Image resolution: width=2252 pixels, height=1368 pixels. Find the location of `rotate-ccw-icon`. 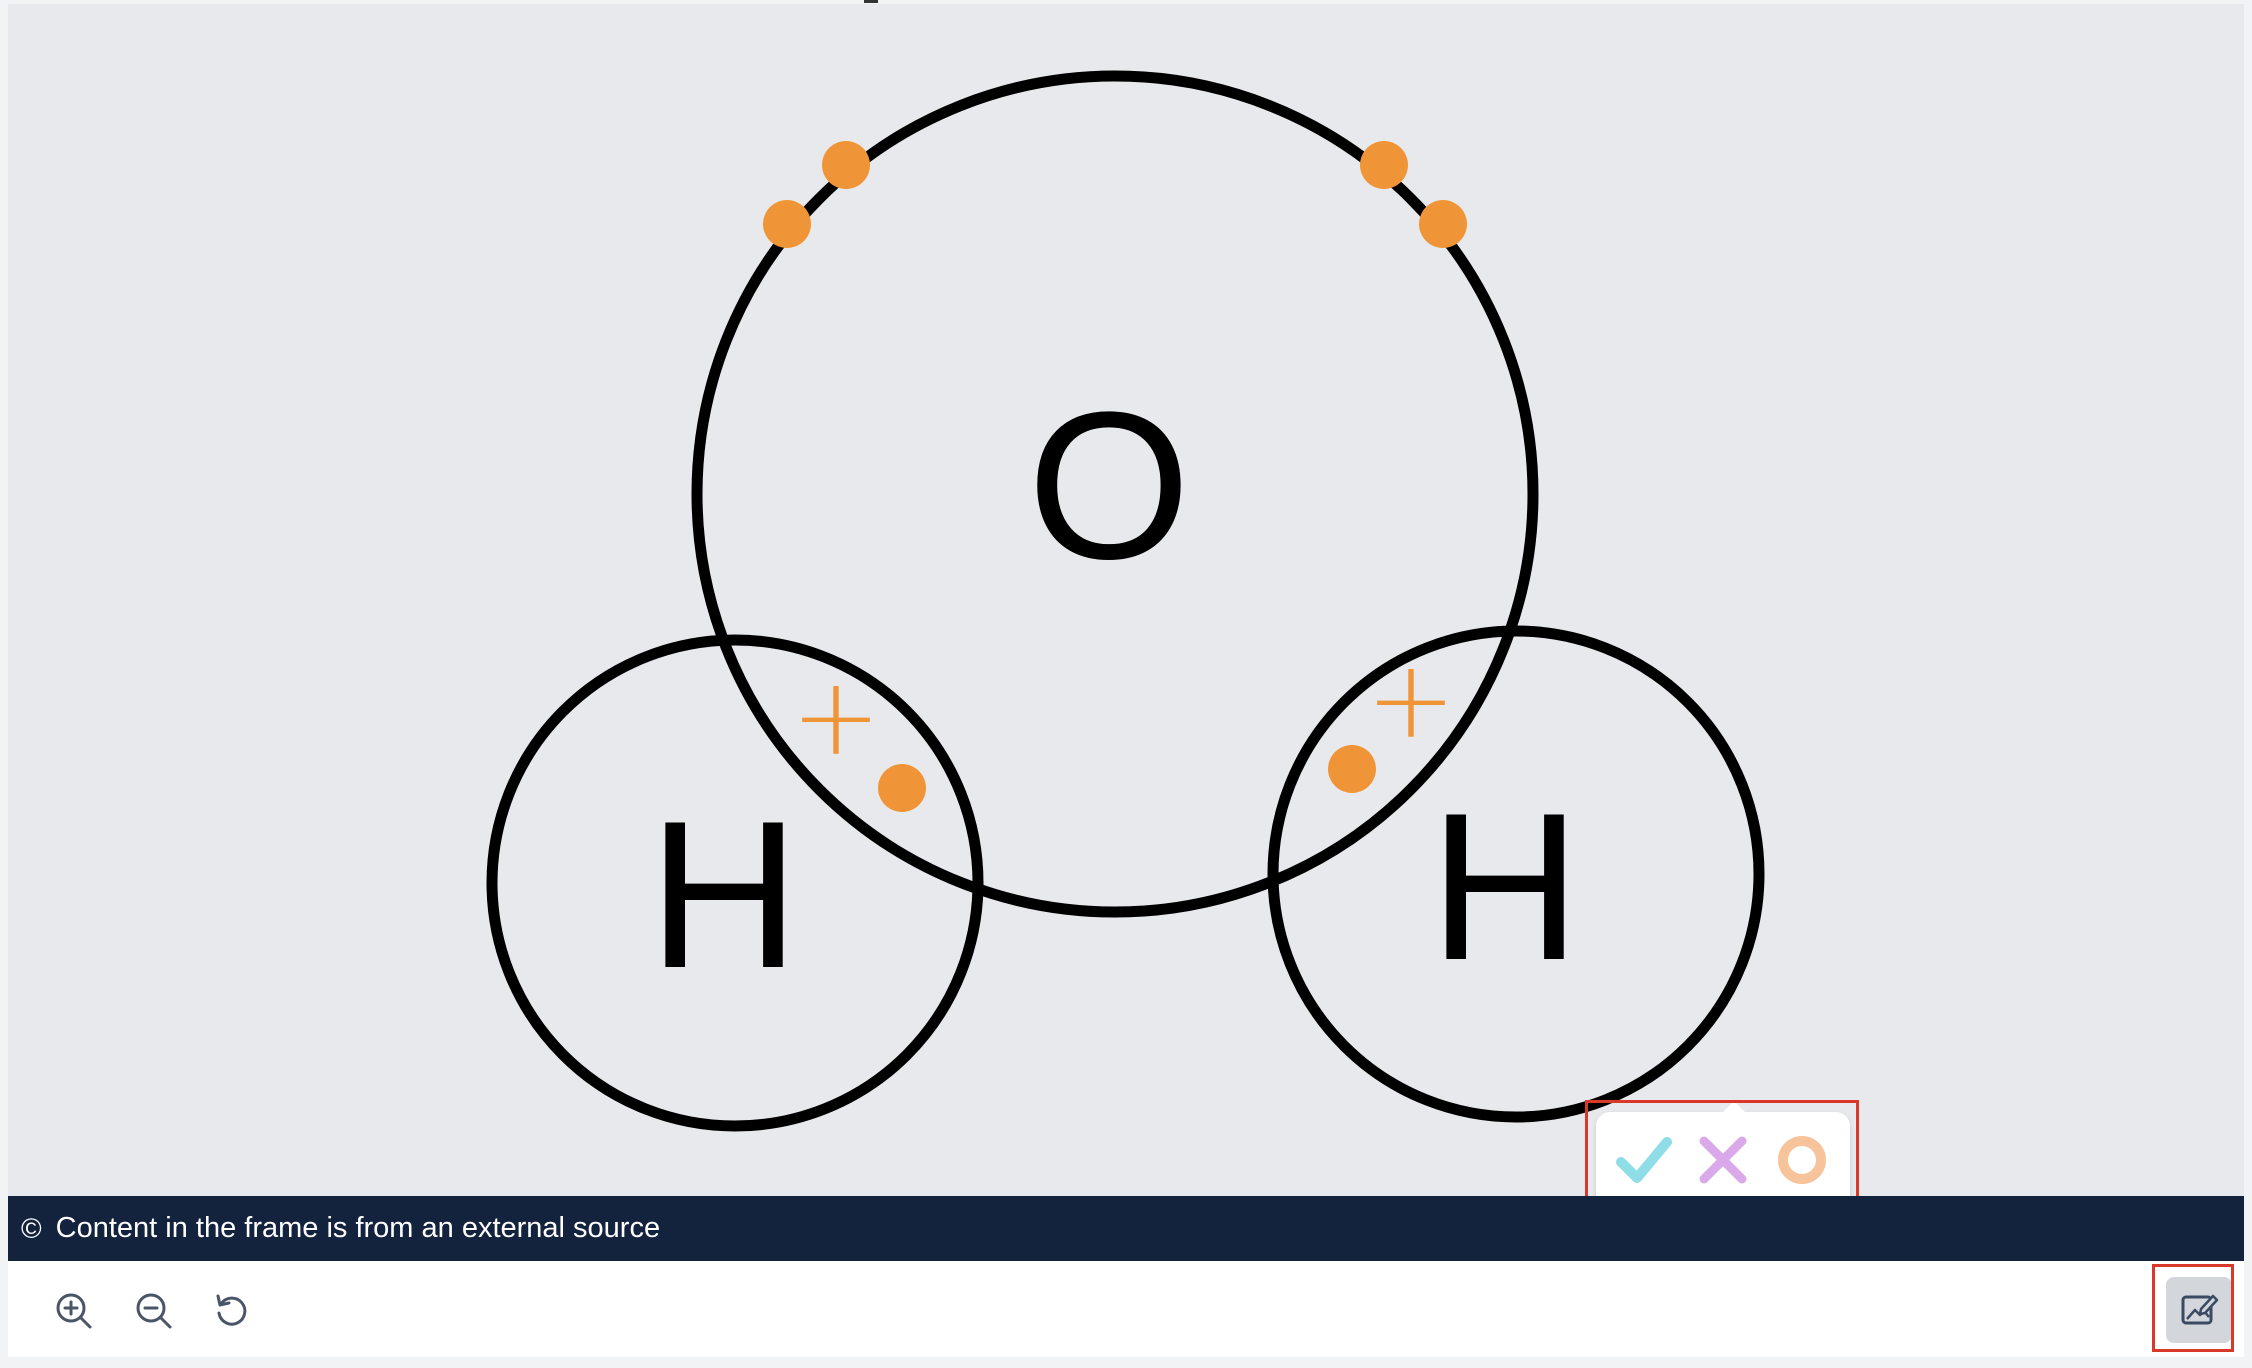

rotate-ccw-icon is located at coordinates (231, 1310).